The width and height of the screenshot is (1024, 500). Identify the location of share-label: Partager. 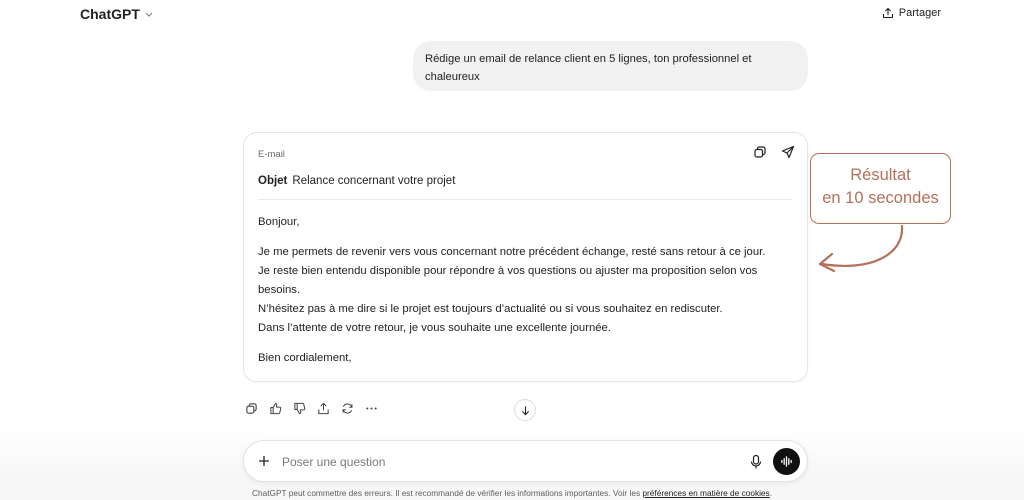
(919, 13).